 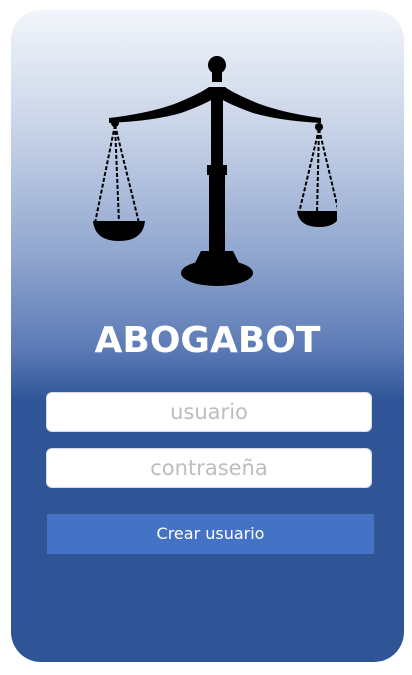 I want to click on create-user-button: Crear usuario, so click(x=210, y=534).